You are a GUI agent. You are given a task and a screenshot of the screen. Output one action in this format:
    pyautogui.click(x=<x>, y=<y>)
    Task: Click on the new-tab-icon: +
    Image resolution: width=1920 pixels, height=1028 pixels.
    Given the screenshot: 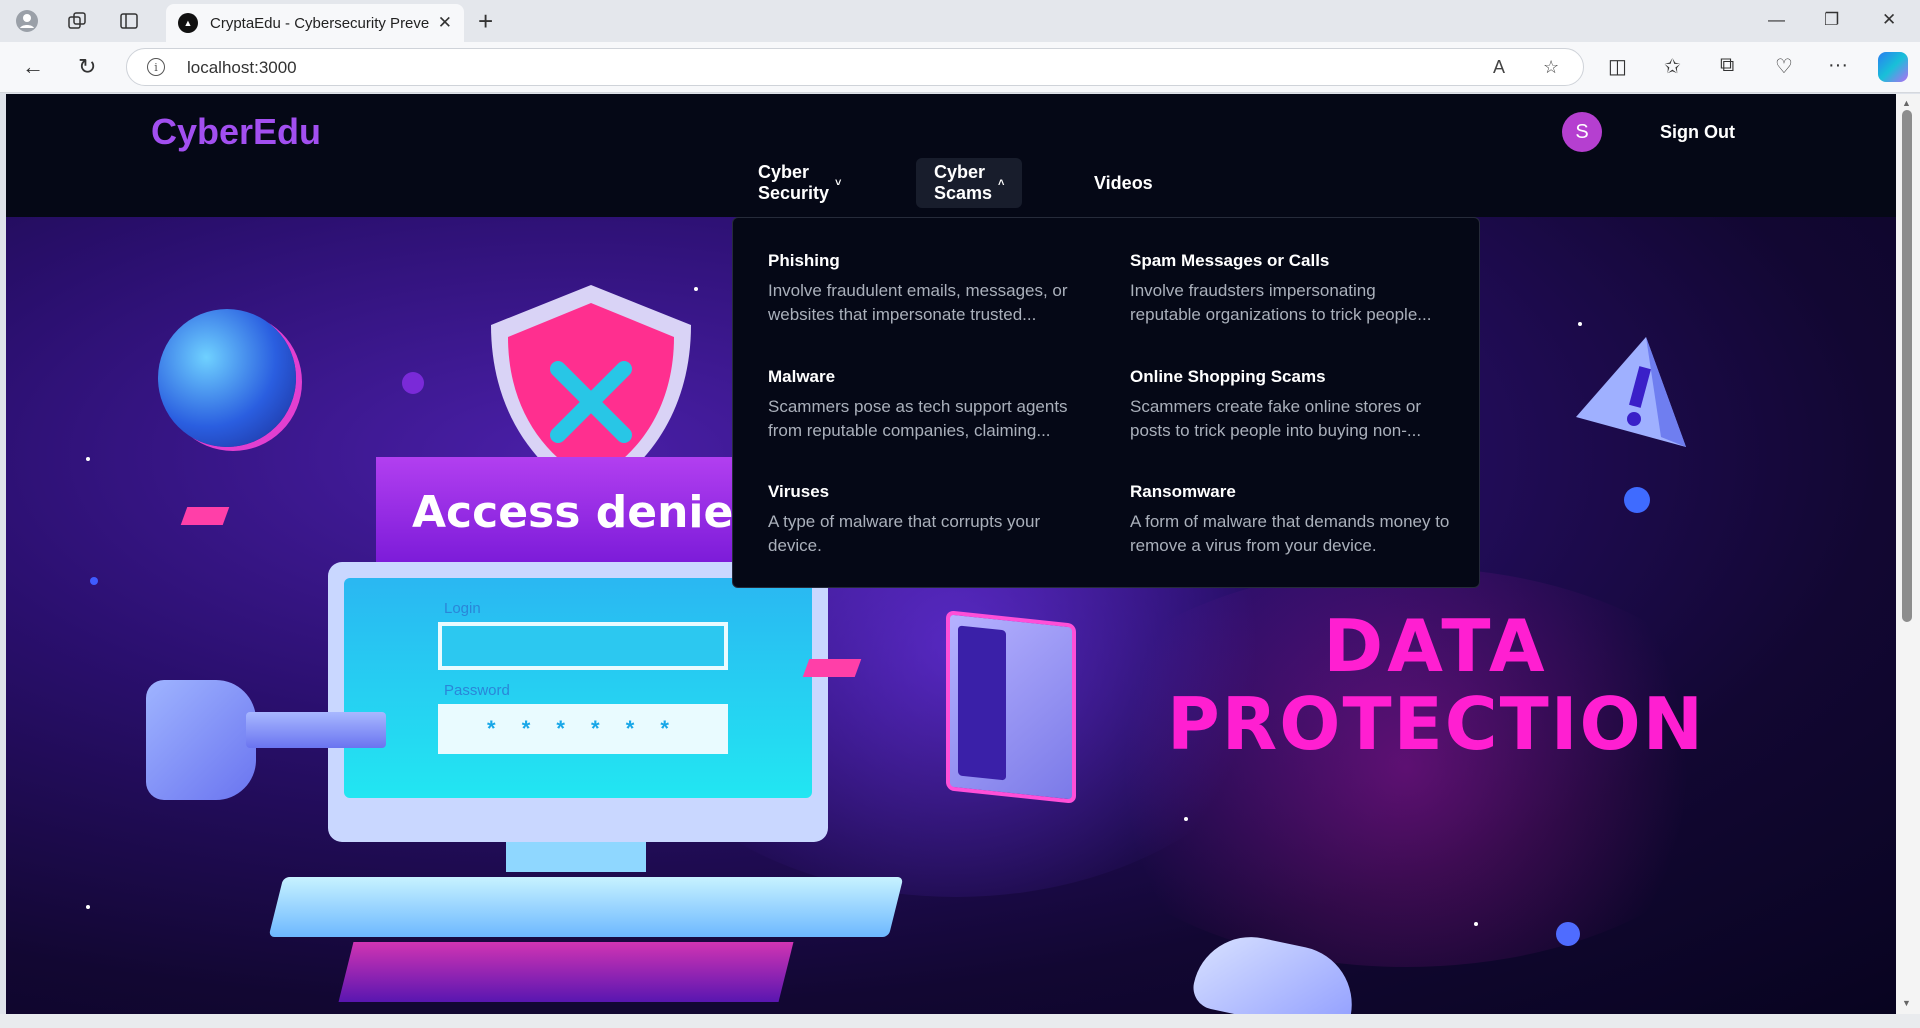 What is the action you would take?
    pyautogui.click(x=485, y=21)
    